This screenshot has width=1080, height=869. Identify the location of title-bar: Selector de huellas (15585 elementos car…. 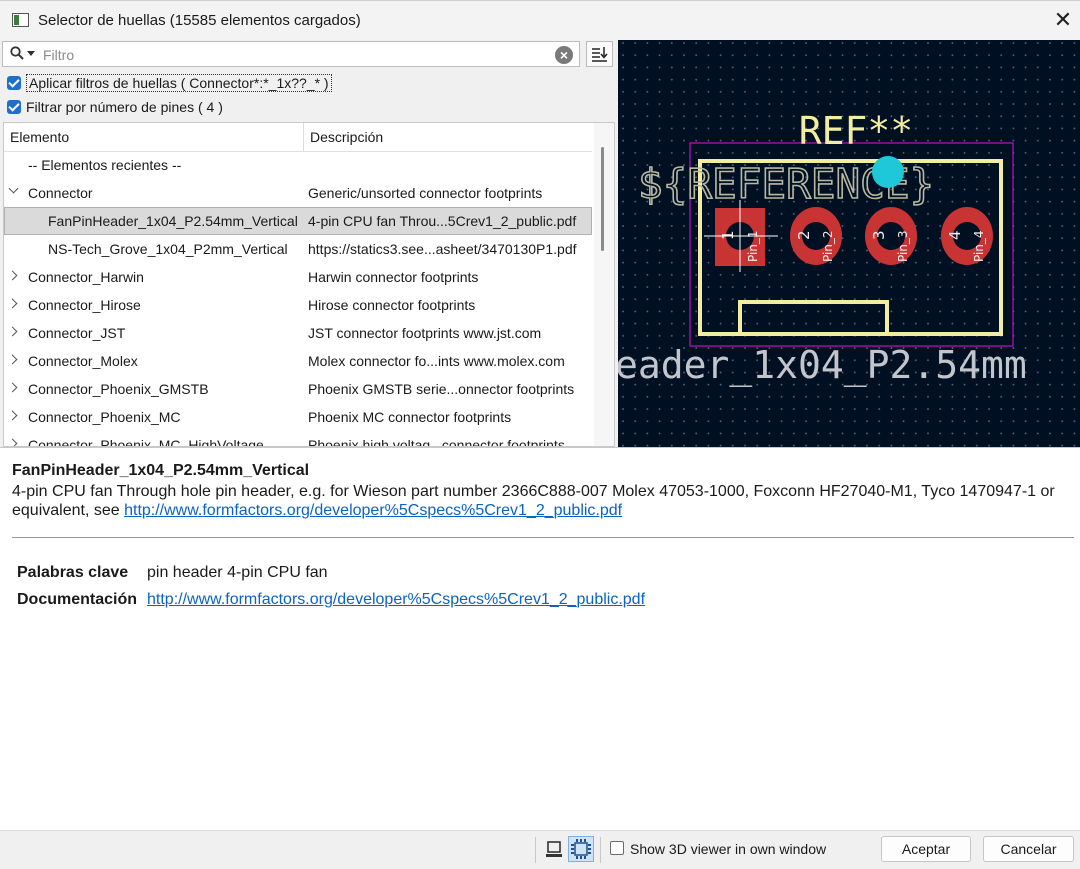
(540, 20).